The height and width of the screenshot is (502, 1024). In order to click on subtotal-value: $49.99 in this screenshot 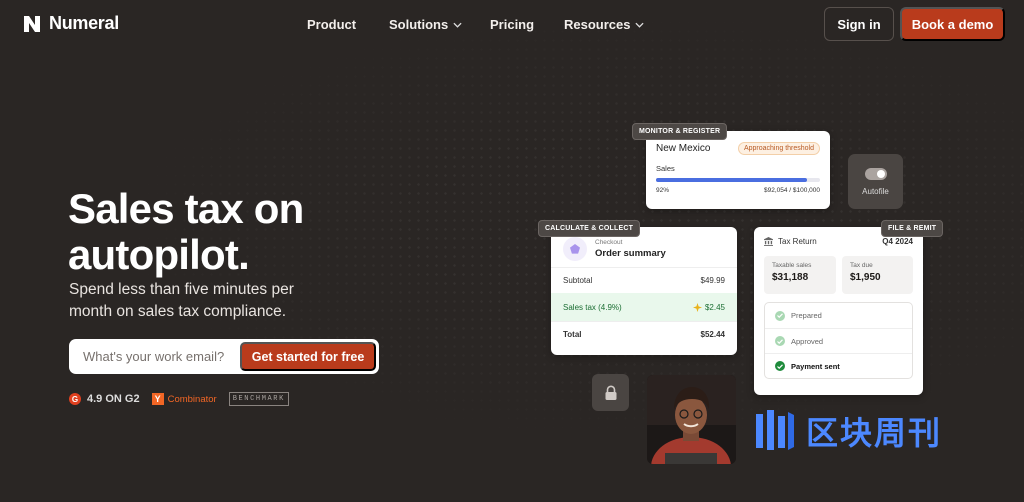, I will do `click(712, 280)`.